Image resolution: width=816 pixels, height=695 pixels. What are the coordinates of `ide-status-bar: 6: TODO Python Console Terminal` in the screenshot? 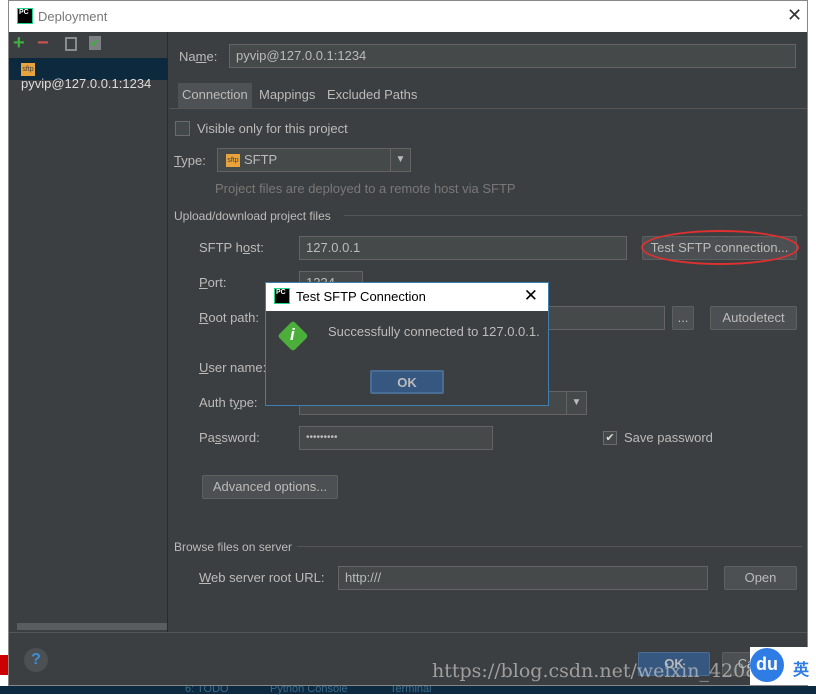 It's located at (408, 689).